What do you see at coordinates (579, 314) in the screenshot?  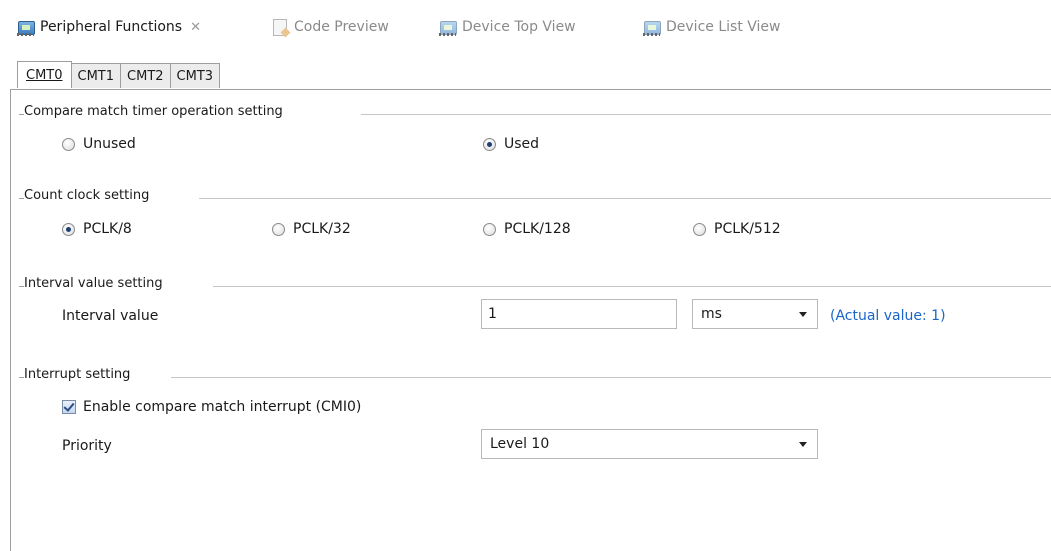 I see `interval-value-input: 1` at bounding box center [579, 314].